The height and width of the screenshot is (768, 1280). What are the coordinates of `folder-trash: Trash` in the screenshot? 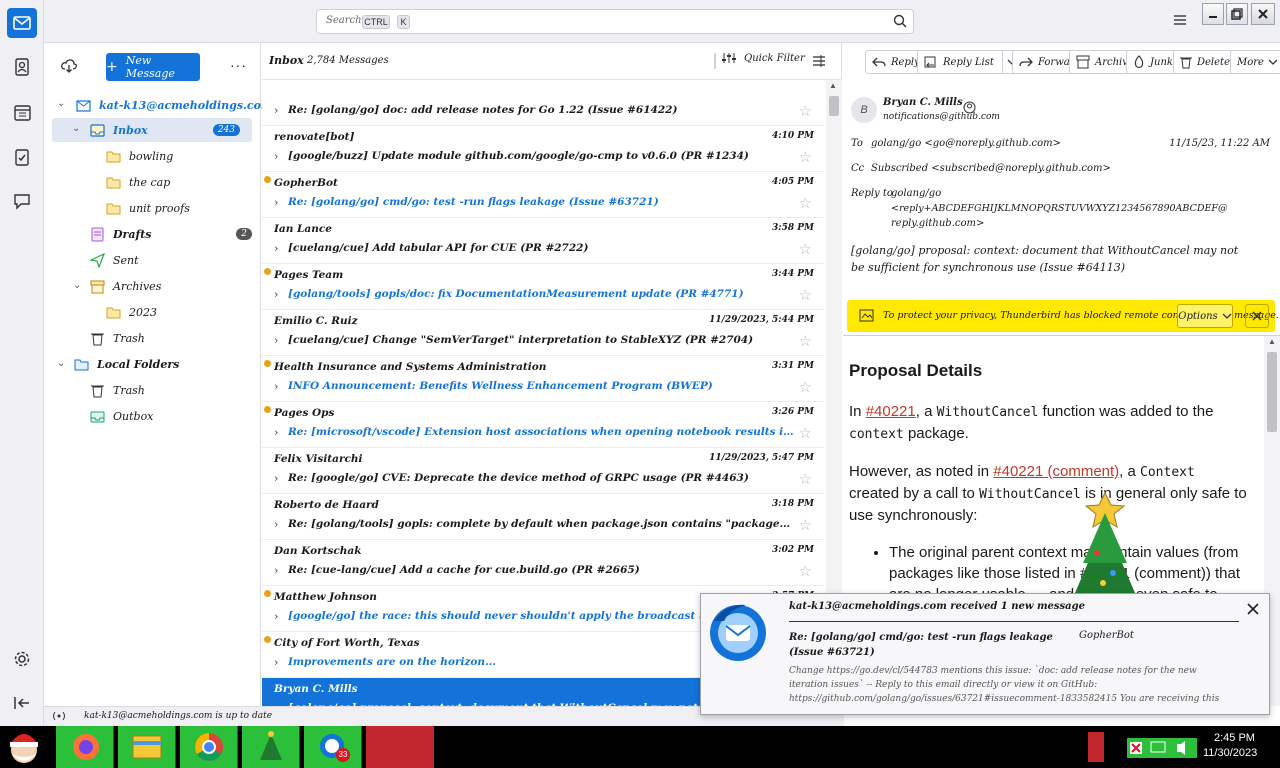 It's located at (117, 338).